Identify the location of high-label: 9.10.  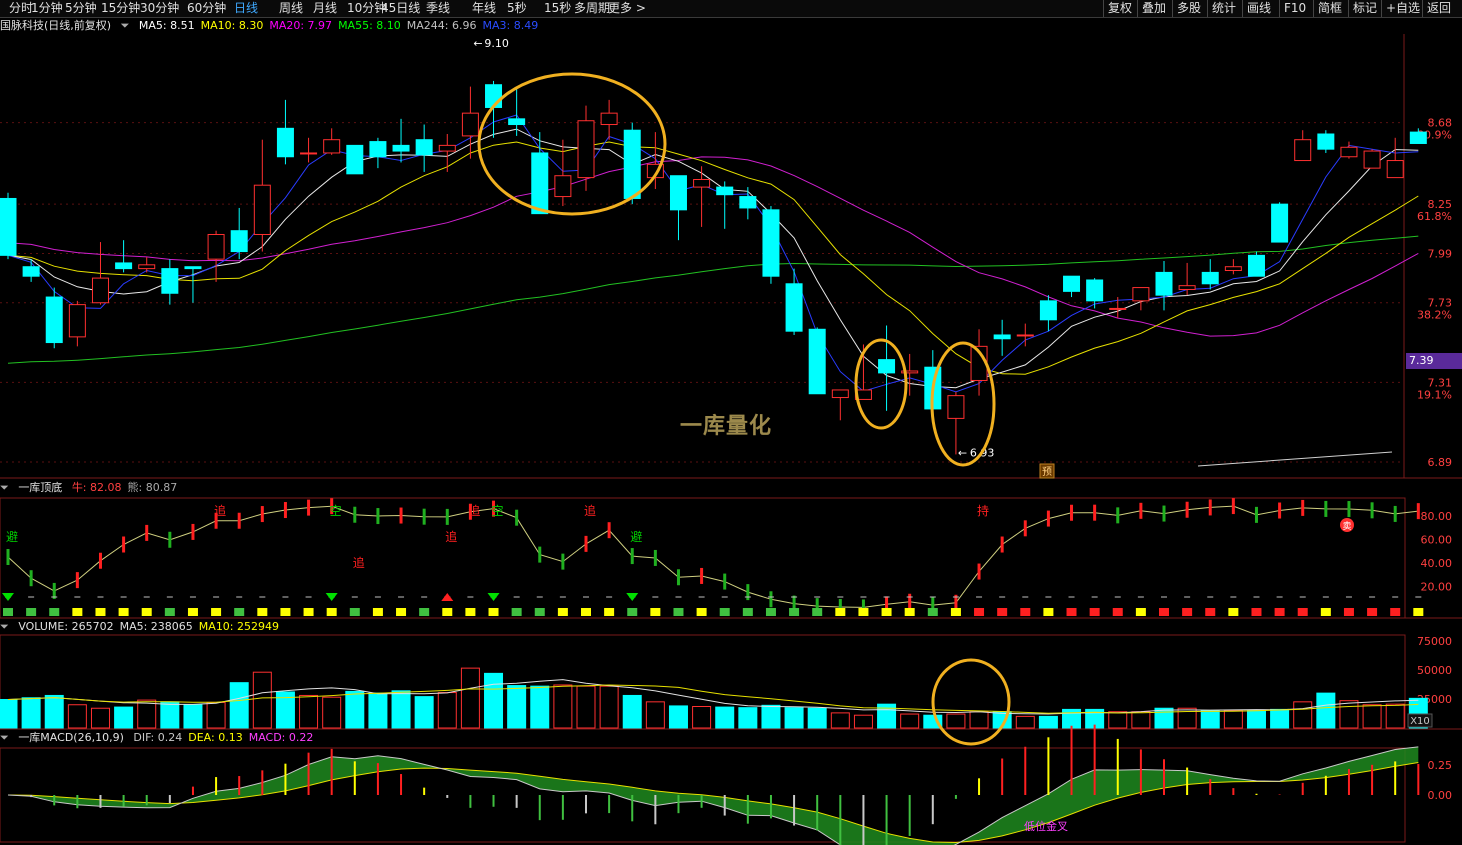
(496, 43).